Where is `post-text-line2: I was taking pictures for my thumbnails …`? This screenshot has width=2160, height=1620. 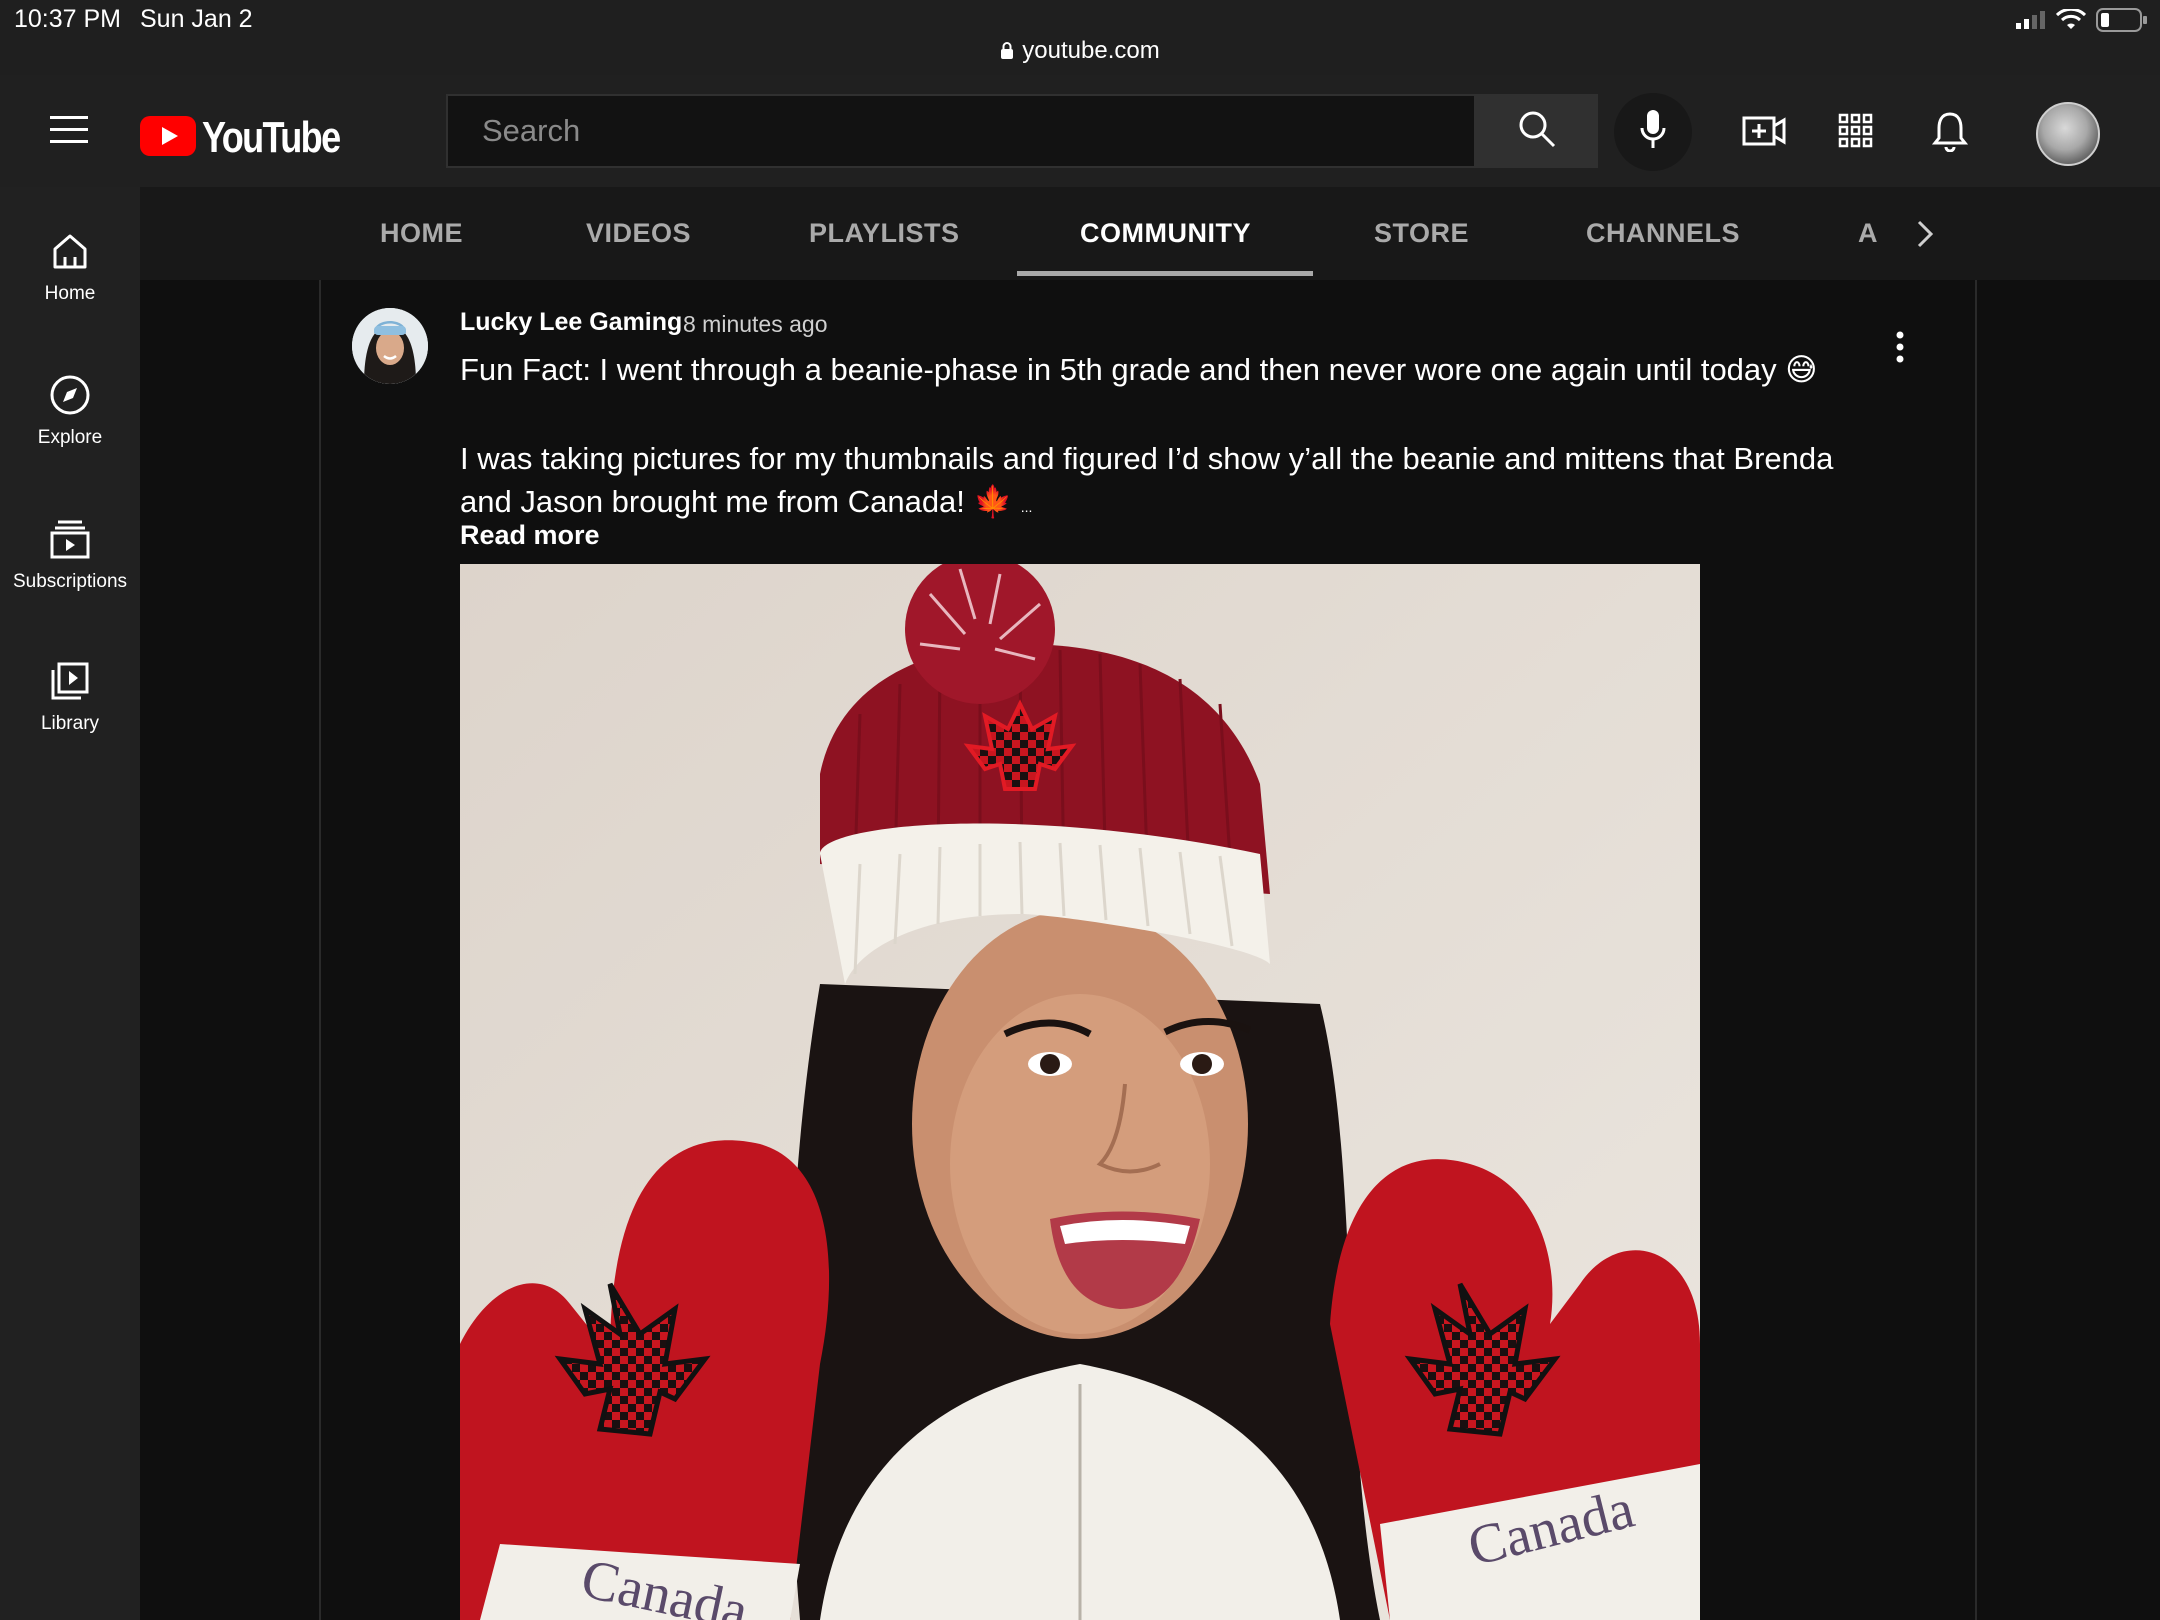
post-text-line2: I was taking pictures for my thumbnails … is located at coordinates (1147, 480).